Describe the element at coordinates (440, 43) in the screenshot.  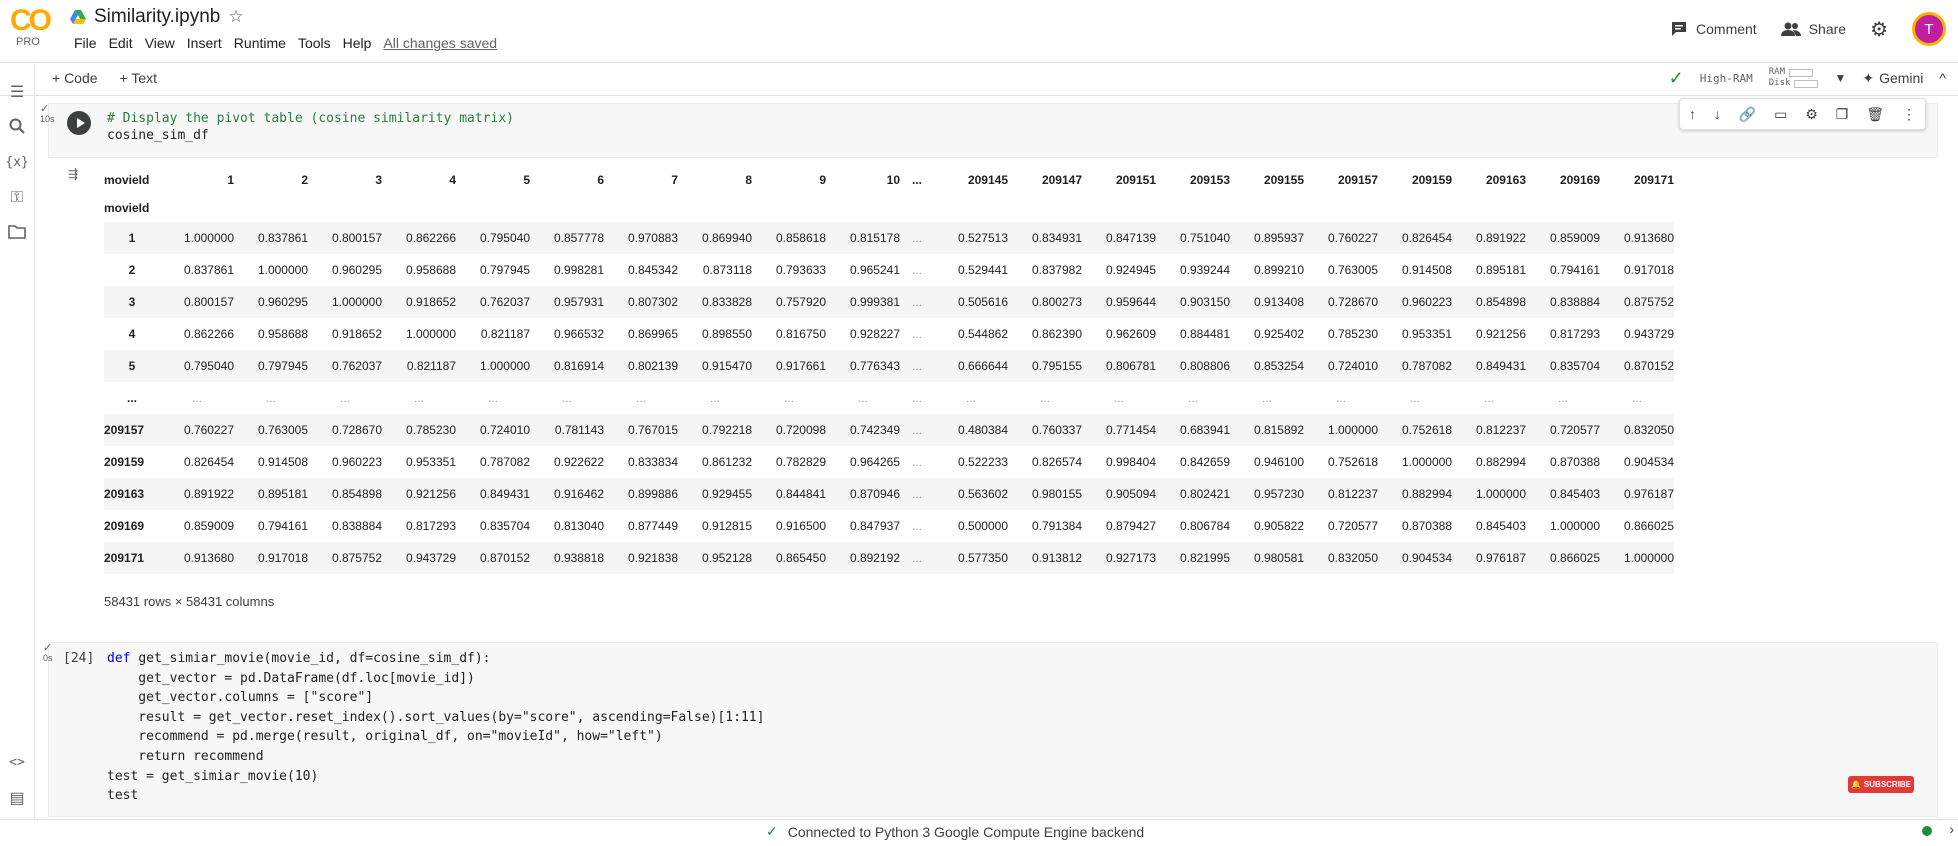
I see `save-status: All changes saved` at that location.